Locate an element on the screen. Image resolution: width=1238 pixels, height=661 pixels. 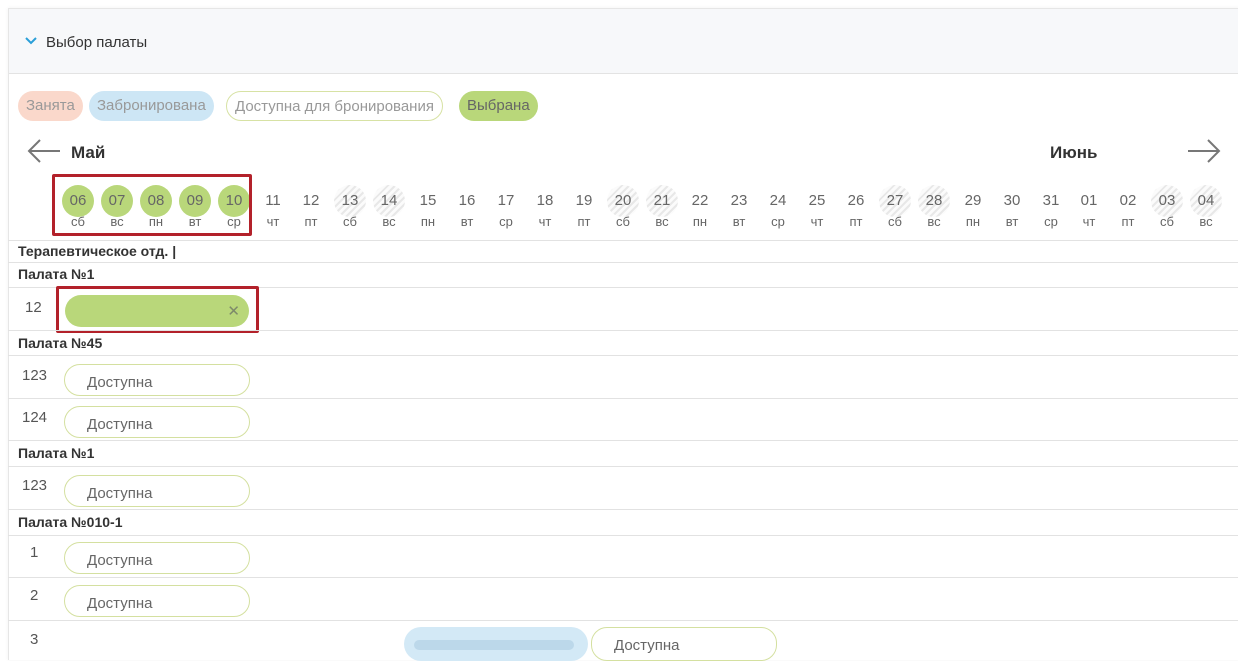
date-18: 18 чт is located at coordinates (545, 208).